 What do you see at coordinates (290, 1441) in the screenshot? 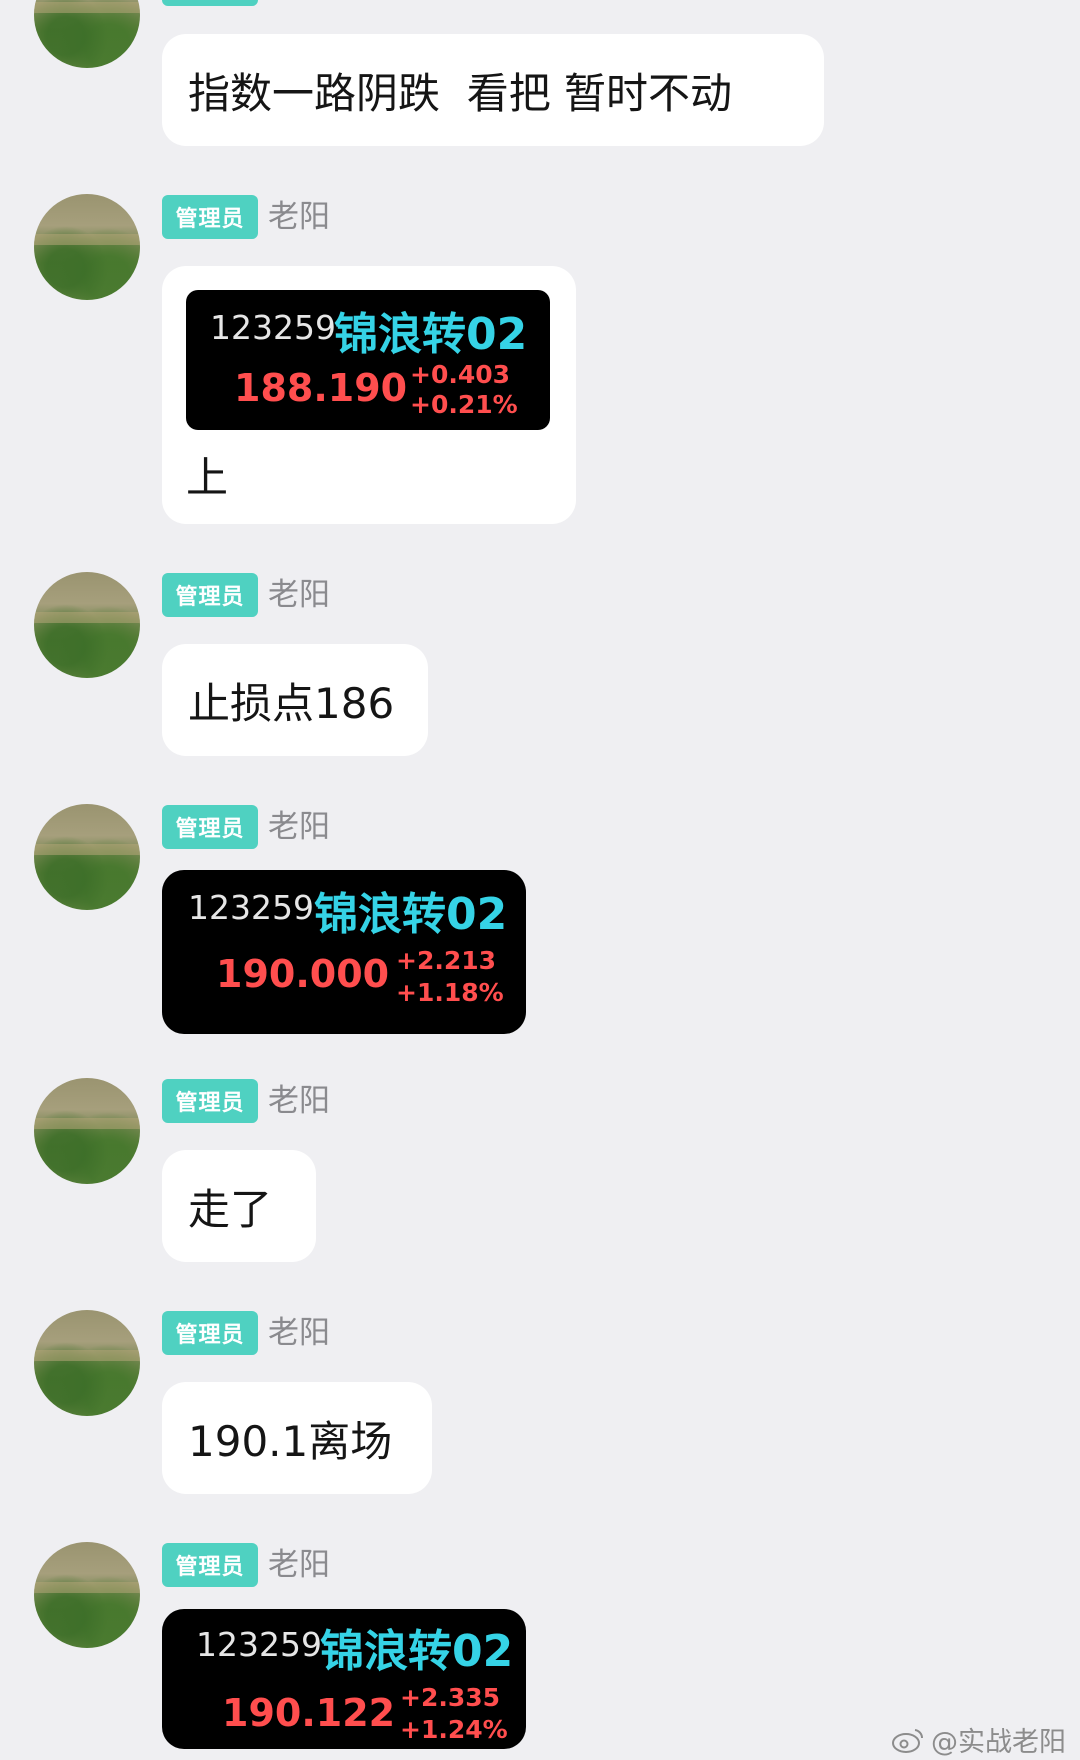
I see `message-text: 190.1离场` at bounding box center [290, 1441].